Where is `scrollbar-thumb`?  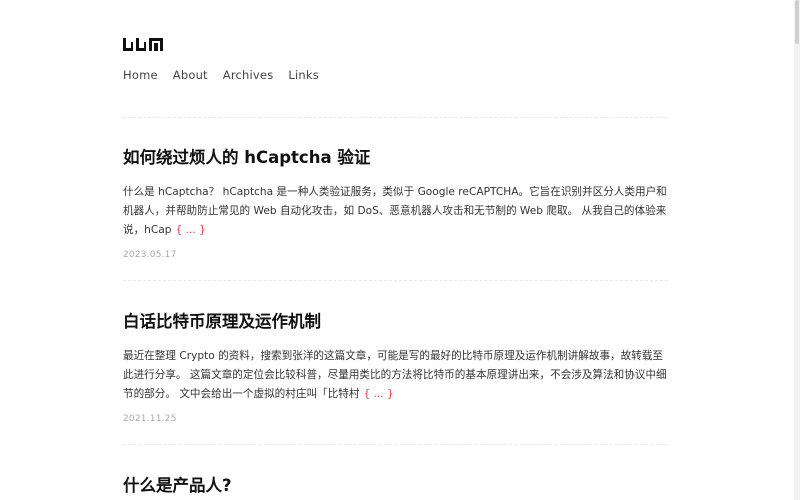 scrollbar-thumb is located at coordinates (797, 22).